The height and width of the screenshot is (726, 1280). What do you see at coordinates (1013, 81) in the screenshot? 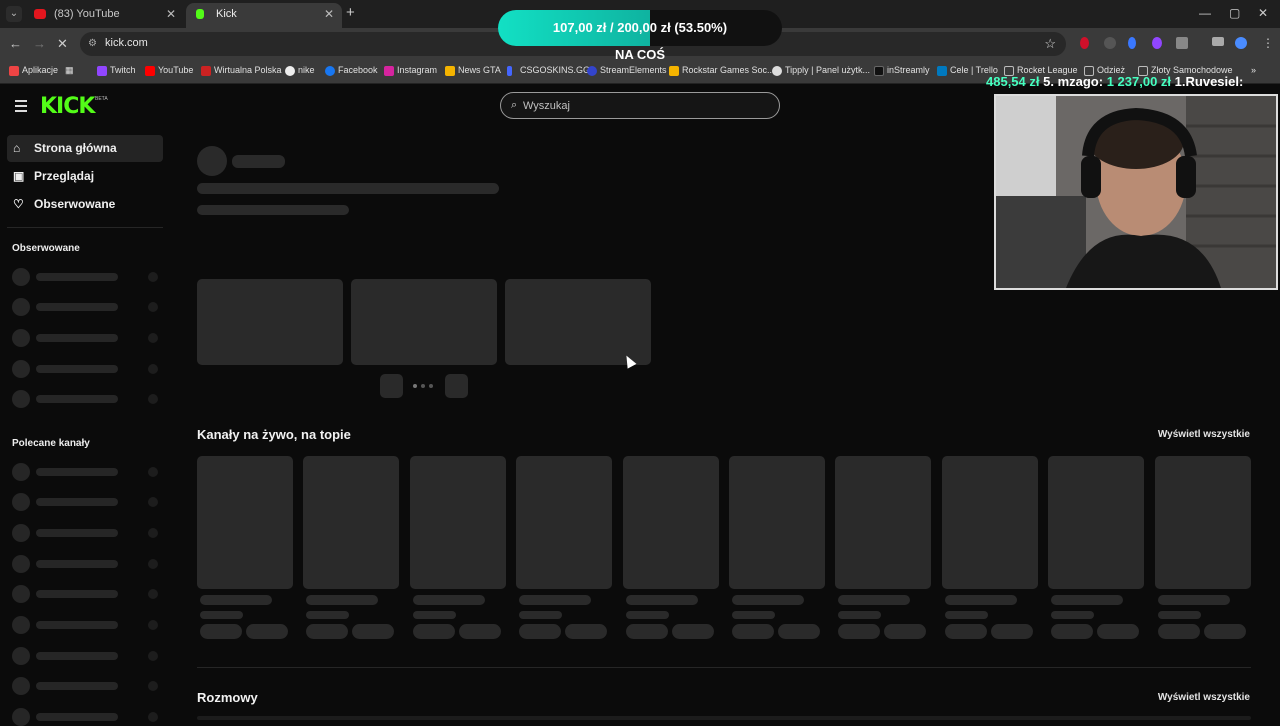
I see `ticker-amount: 485,54 zł` at bounding box center [1013, 81].